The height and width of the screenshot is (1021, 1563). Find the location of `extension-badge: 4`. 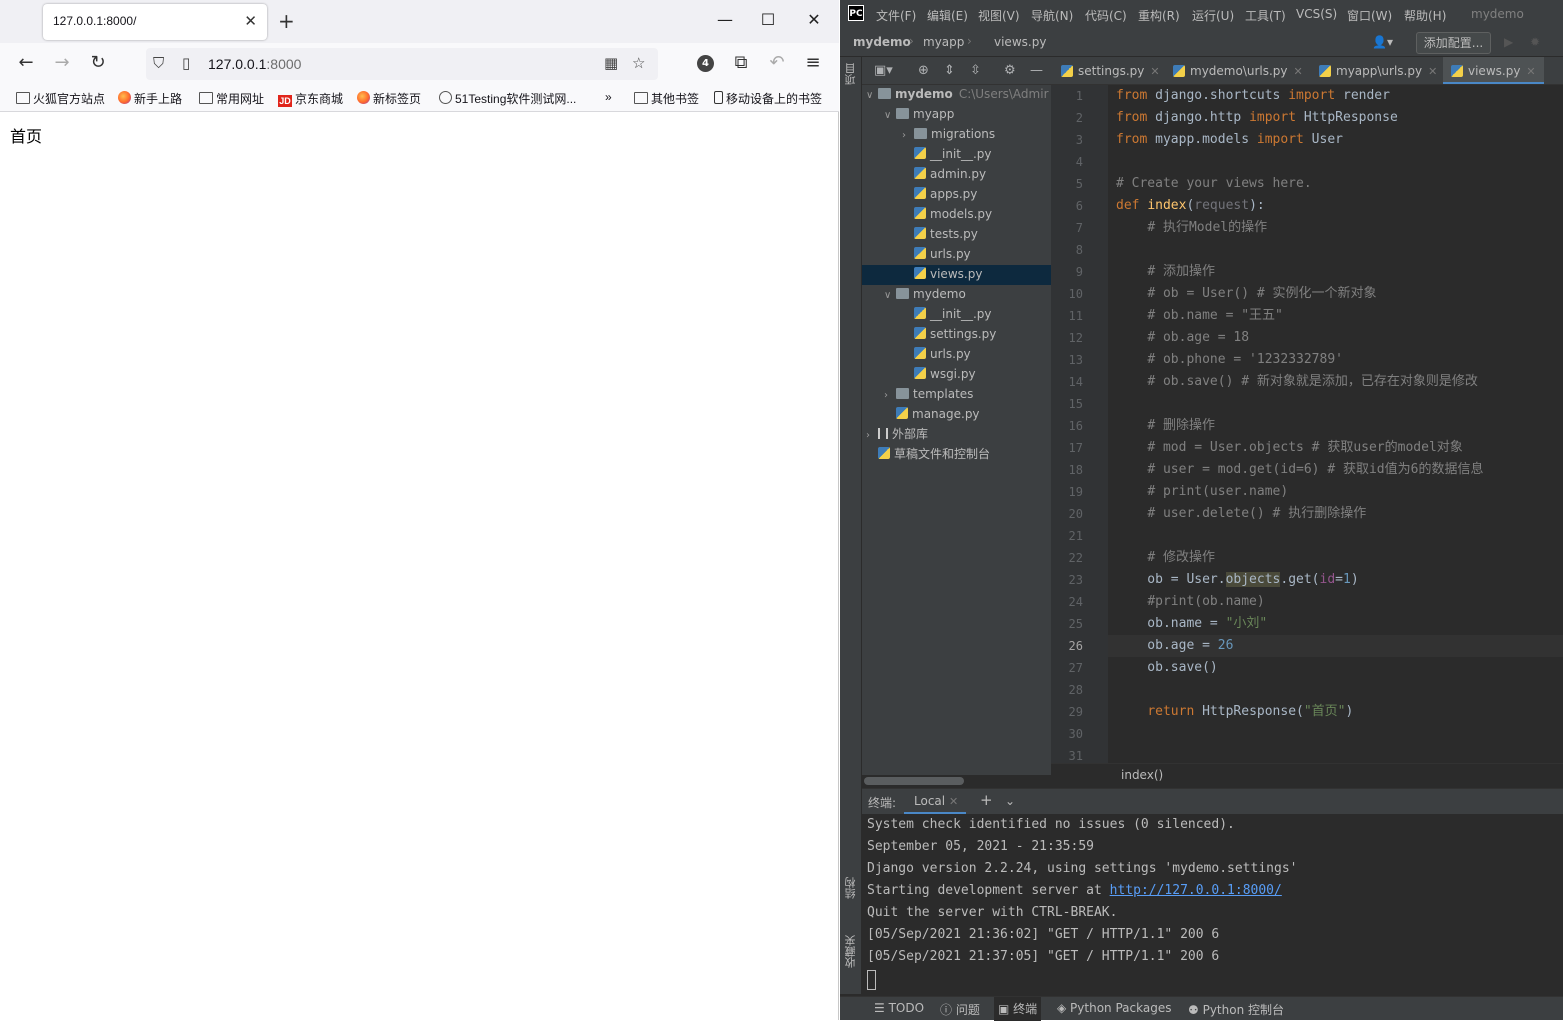

extension-badge: 4 is located at coordinates (705, 63).